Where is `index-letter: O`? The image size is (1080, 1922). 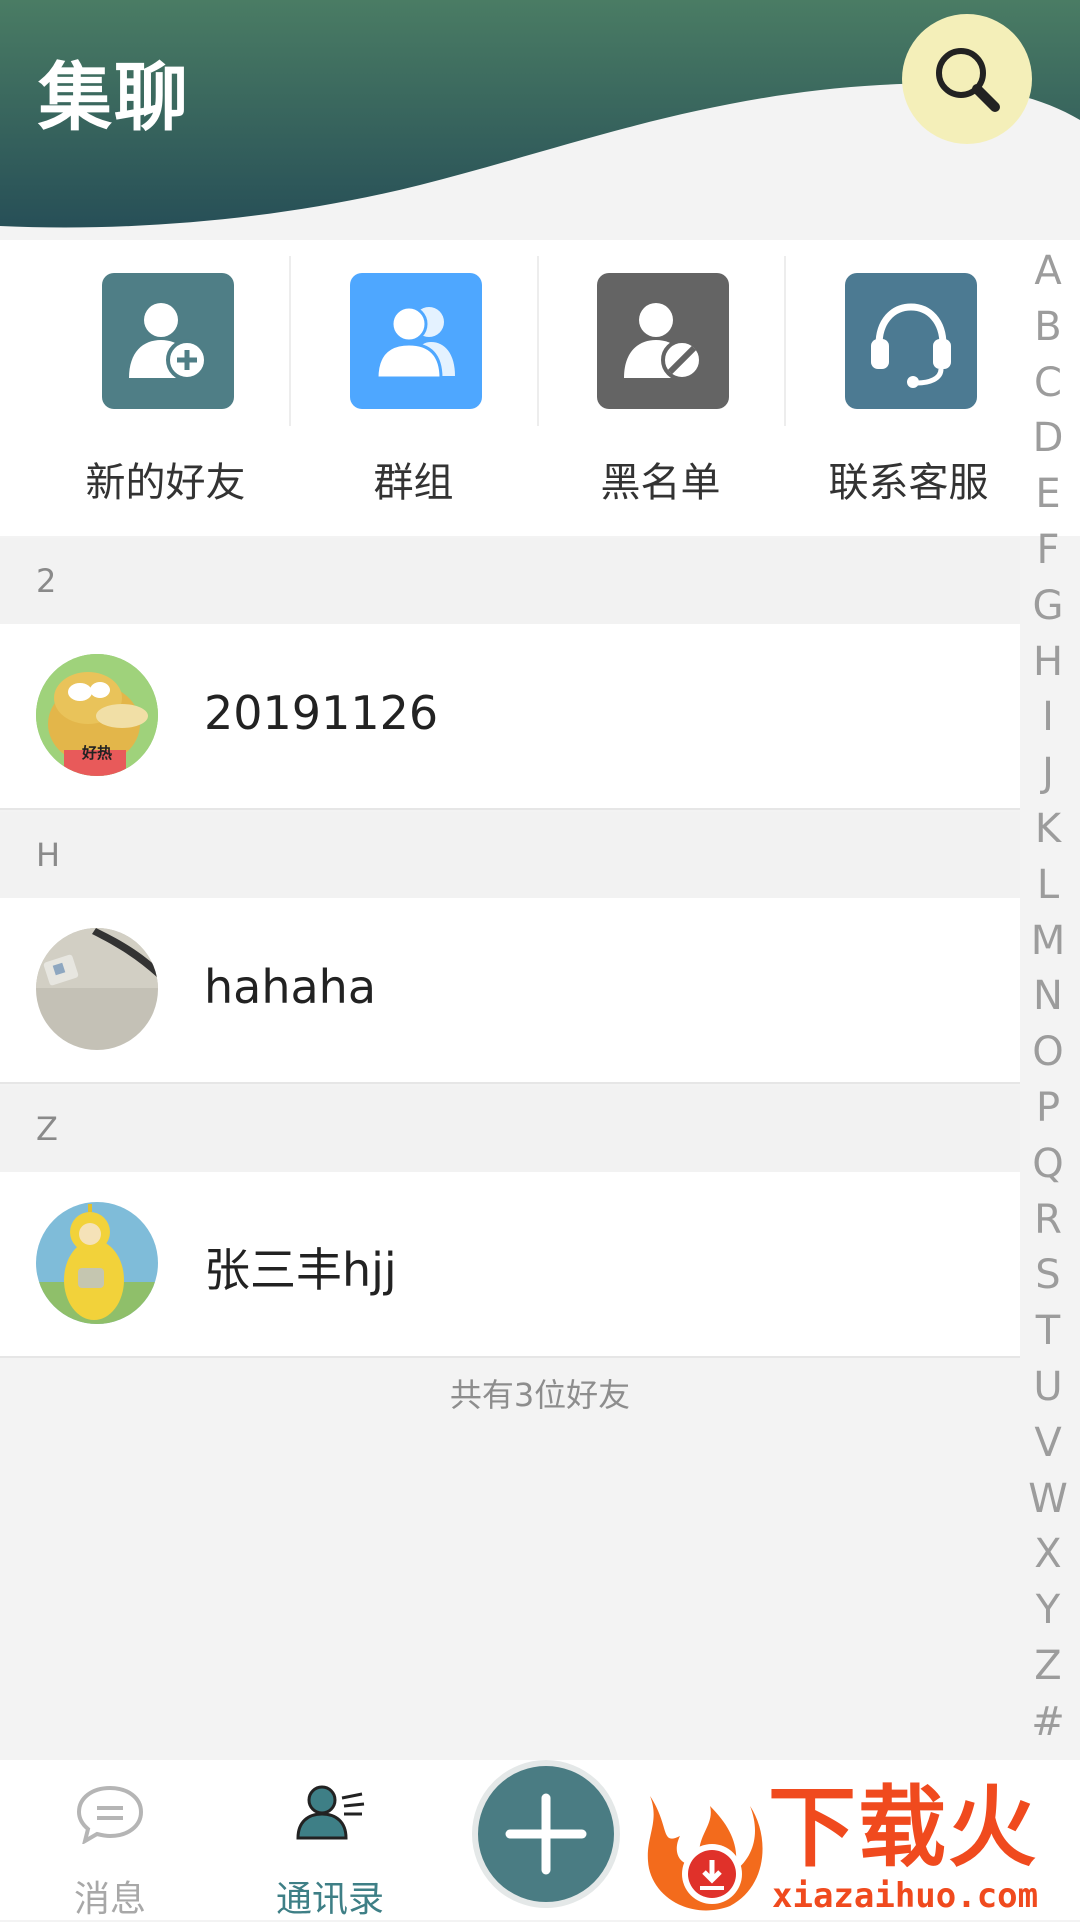
index-letter: O is located at coordinates (1048, 1053).